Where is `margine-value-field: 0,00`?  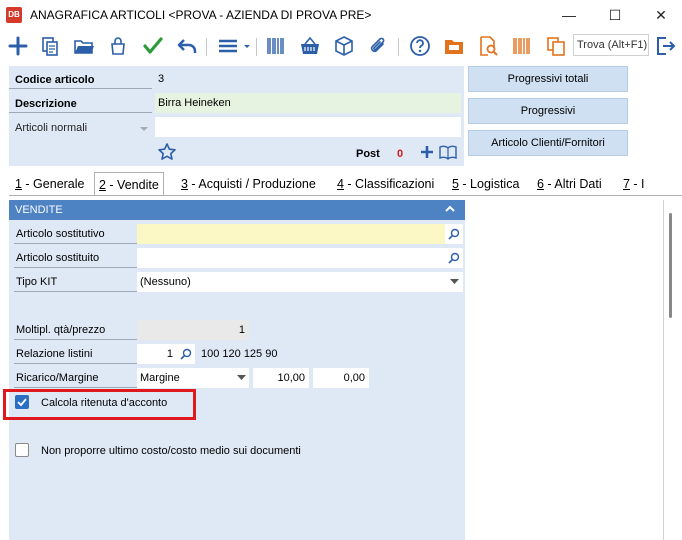
margine-value-field: 0,00 is located at coordinates (341, 378).